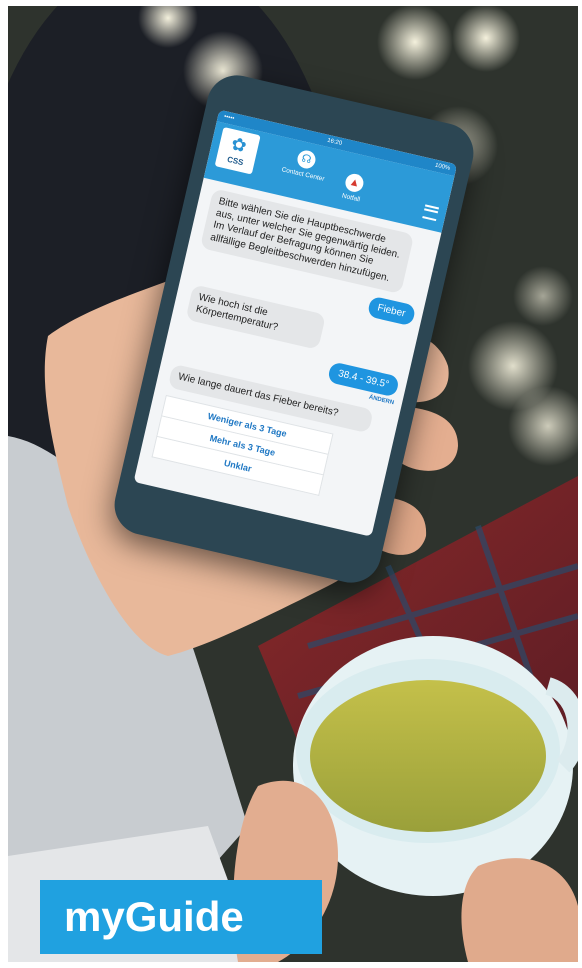 Image resolution: width=582 pixels, height=968 pixels. What do you see at coordinates (442, 167) in the screenshot?
I see `battery-status: 100%` at bounding box center [442, 167].